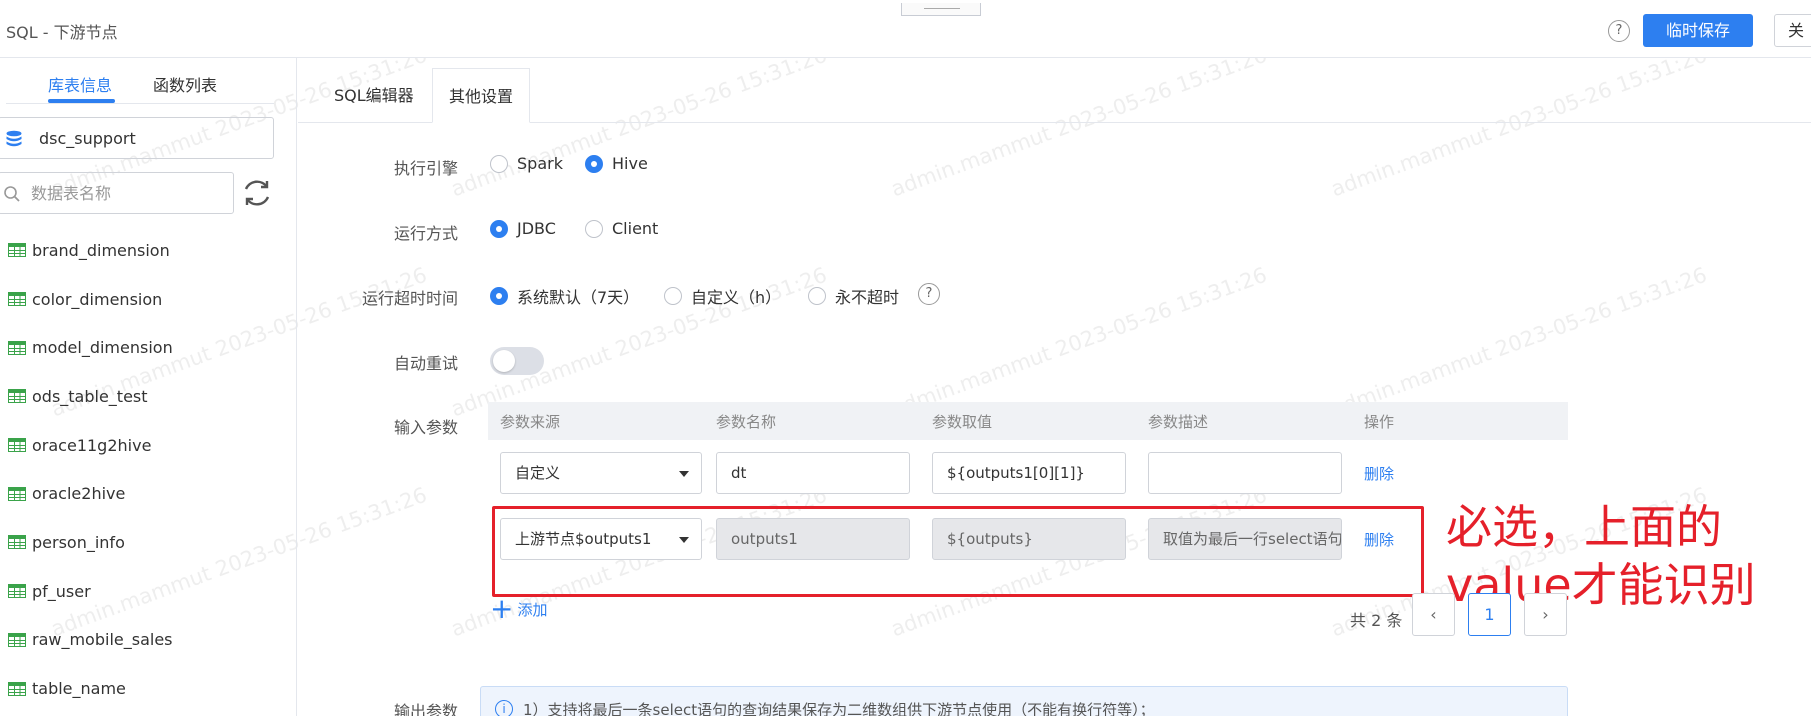 This screenshot has height=716, width=1811. I want to click on database-select: dsc_support, so click(137, 138).